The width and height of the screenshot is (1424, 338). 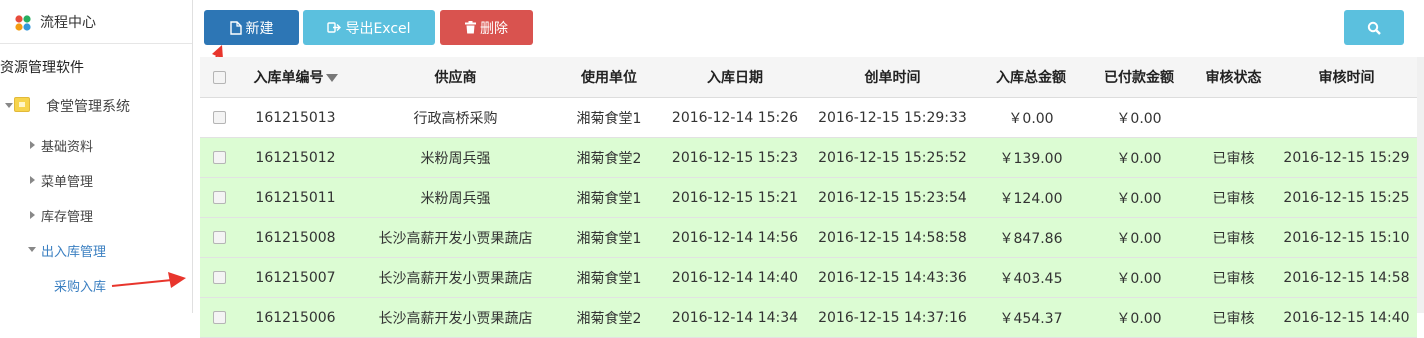 I want to click on created-time-cell: 2016-12-15 15:23:54, so click(x=892, y=197).